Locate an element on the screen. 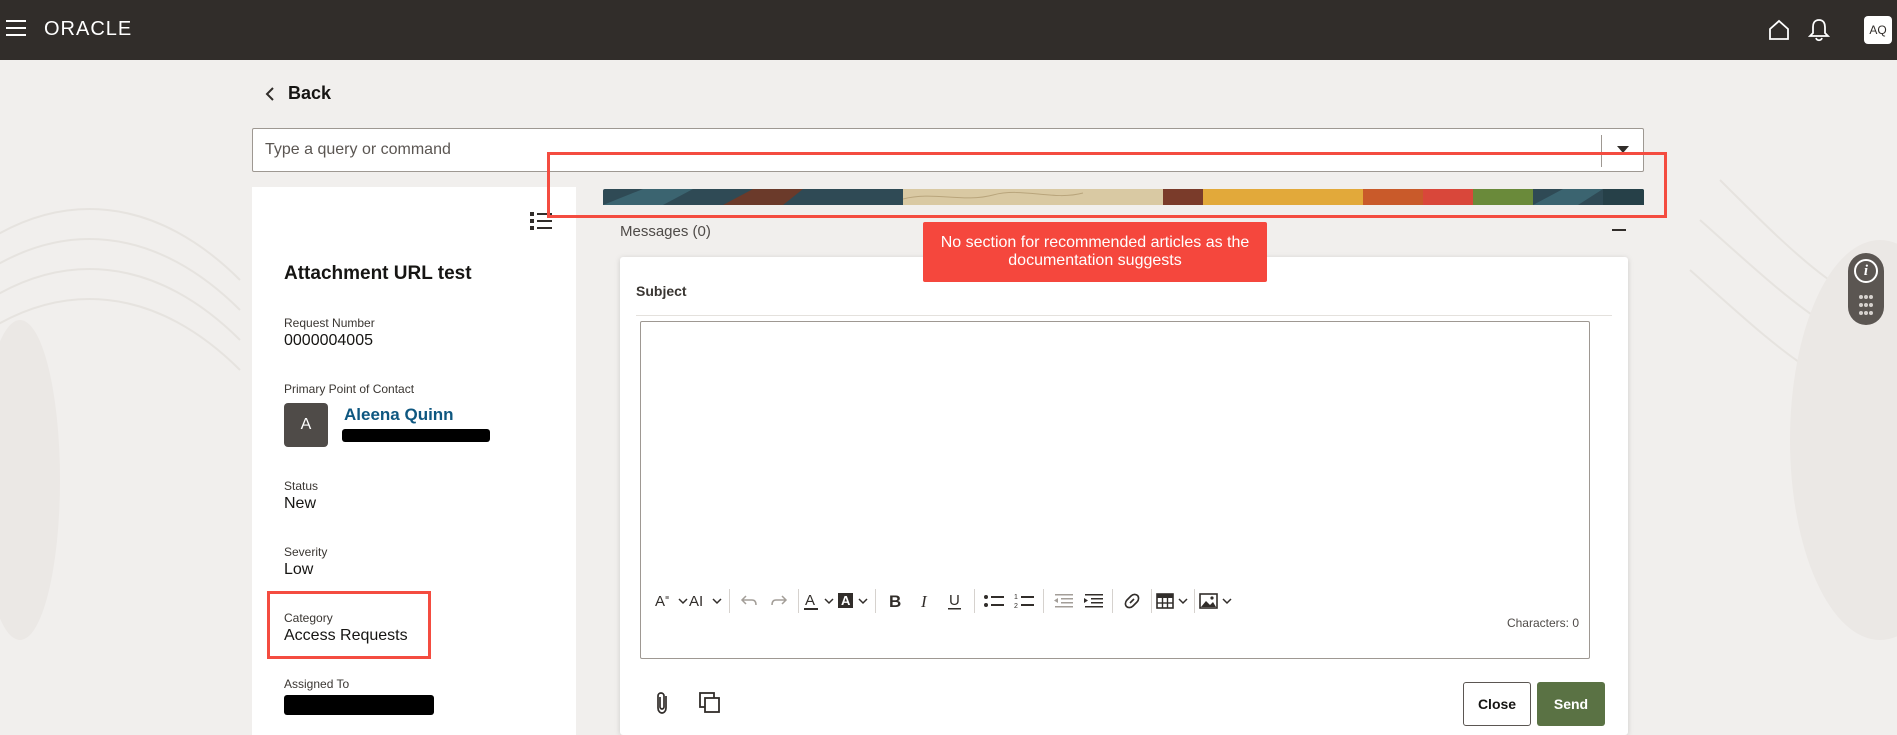  italic-button: I is located at coordinates (925, 601).